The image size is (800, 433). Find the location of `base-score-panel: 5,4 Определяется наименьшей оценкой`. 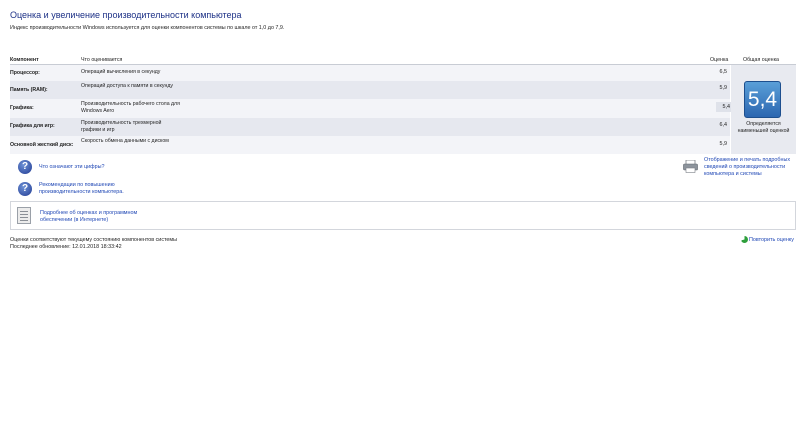

base-score-panel: 5,4 Определяется наименьшей оценкой is located at coordinates (763, 109).